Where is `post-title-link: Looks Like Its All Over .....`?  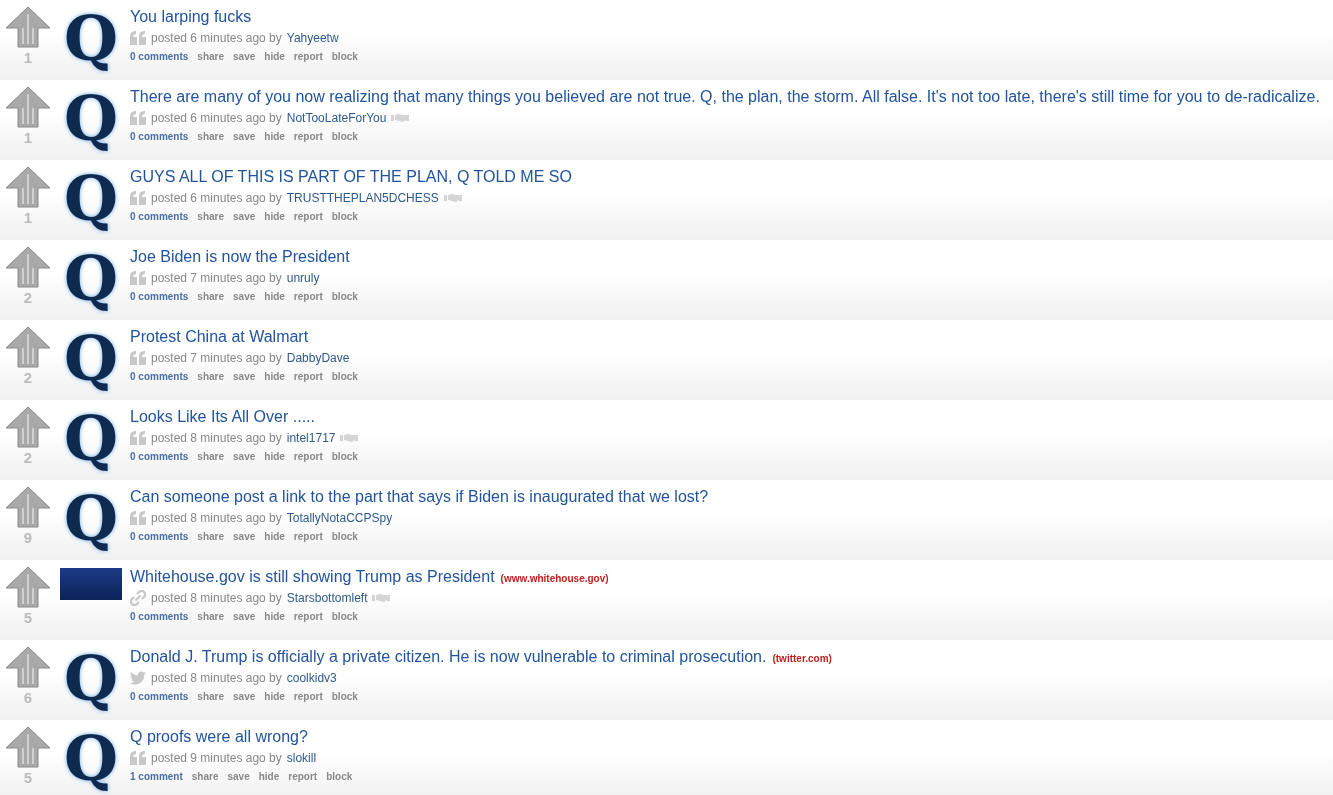
post-title-link: Looks Like Its All Over ..... is located at coordinates (222, 417).